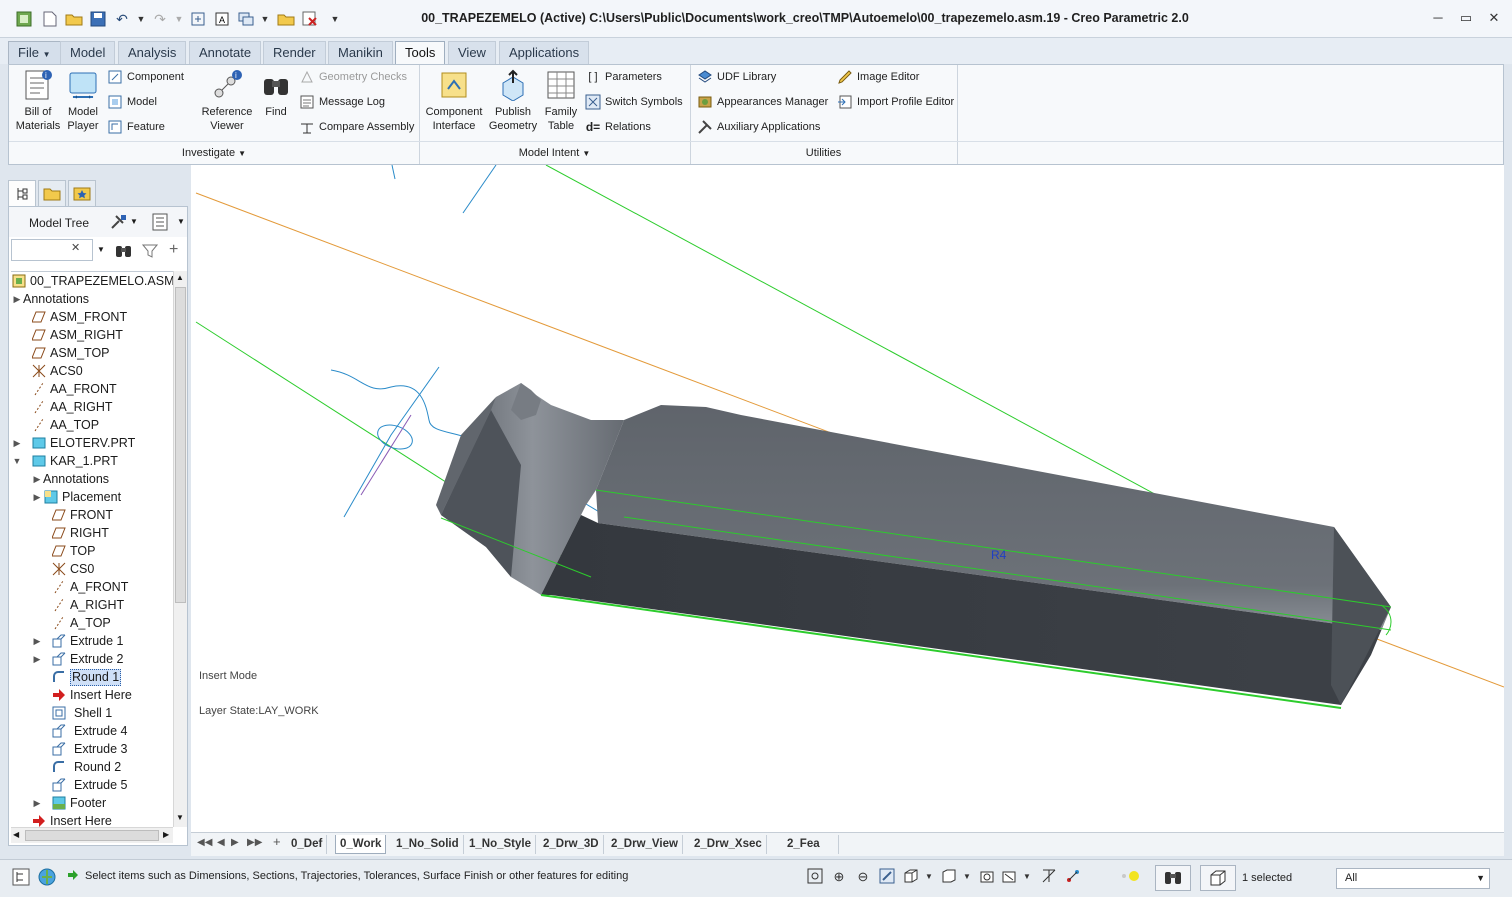  Describe the element at coordinates (136, 127) in the screenshot. I see `feature-button: Feature` at that location.